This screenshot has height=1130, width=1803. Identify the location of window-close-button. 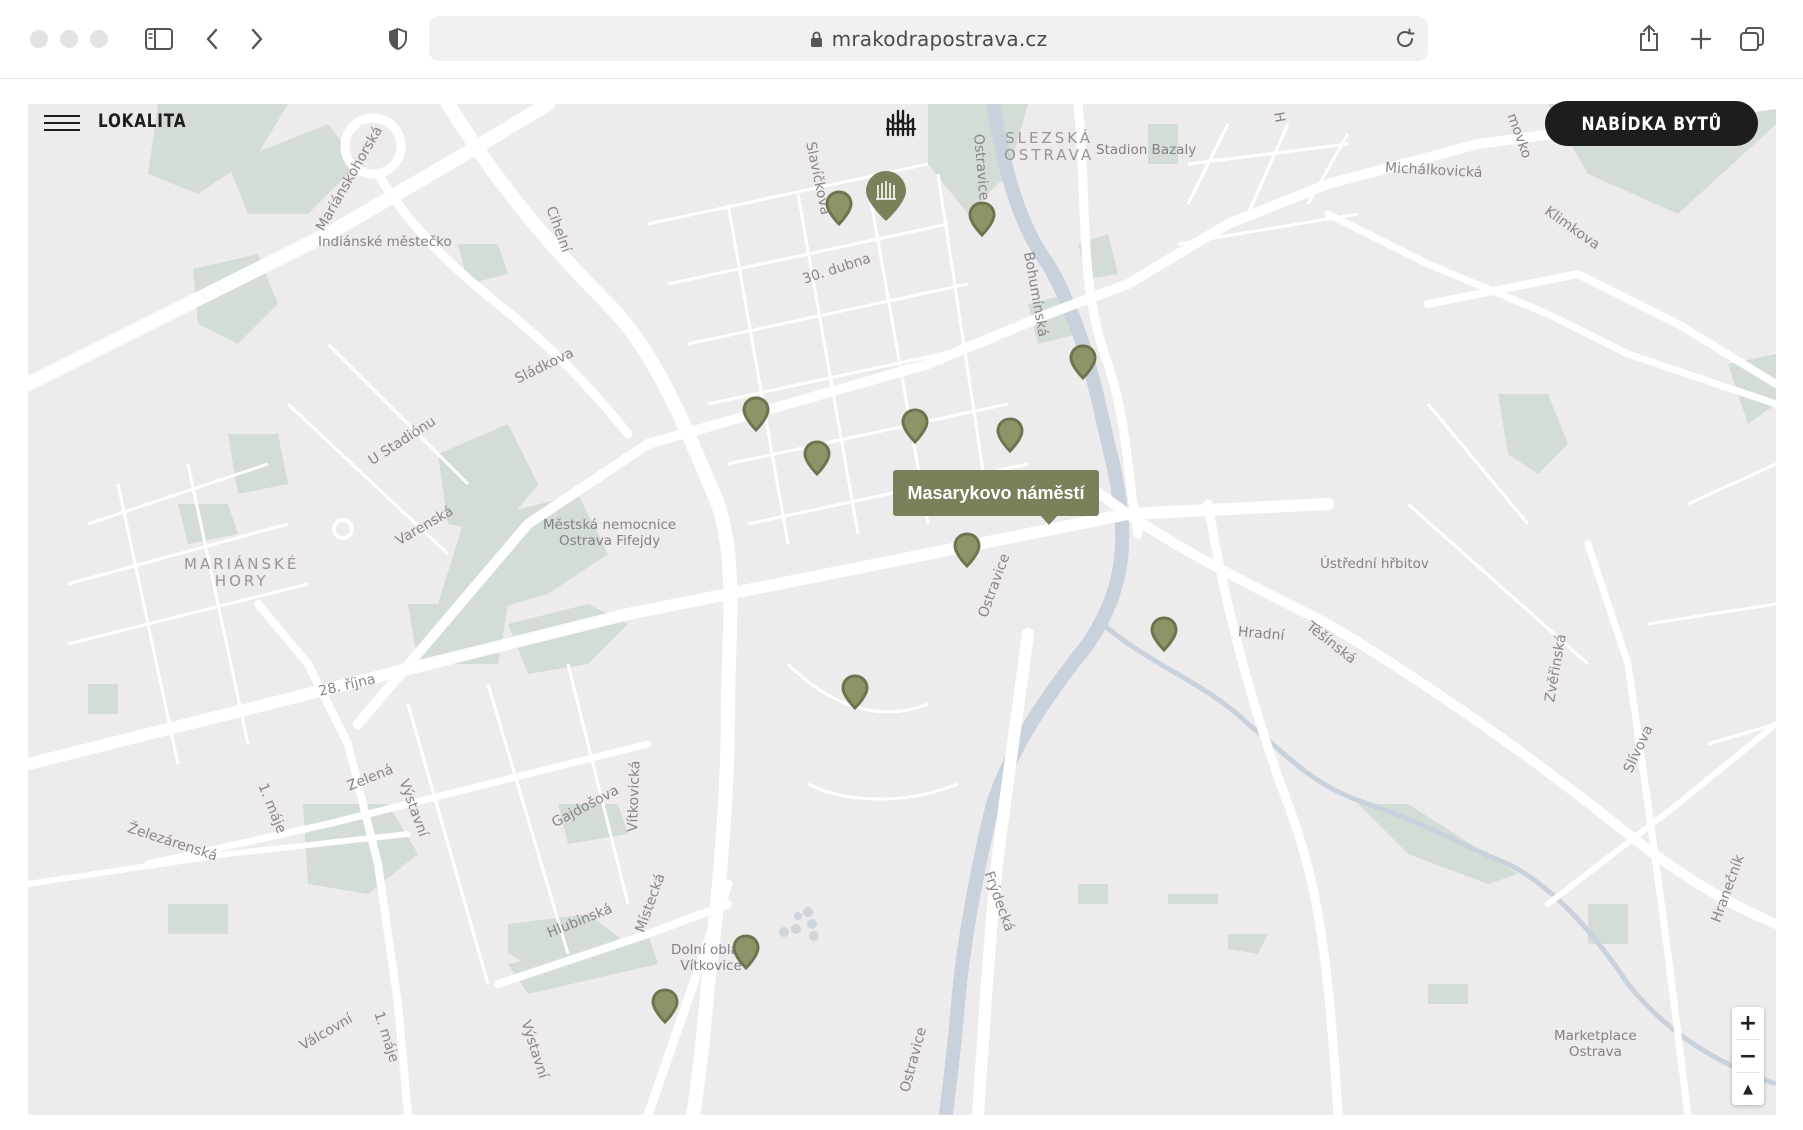
(39, 39).